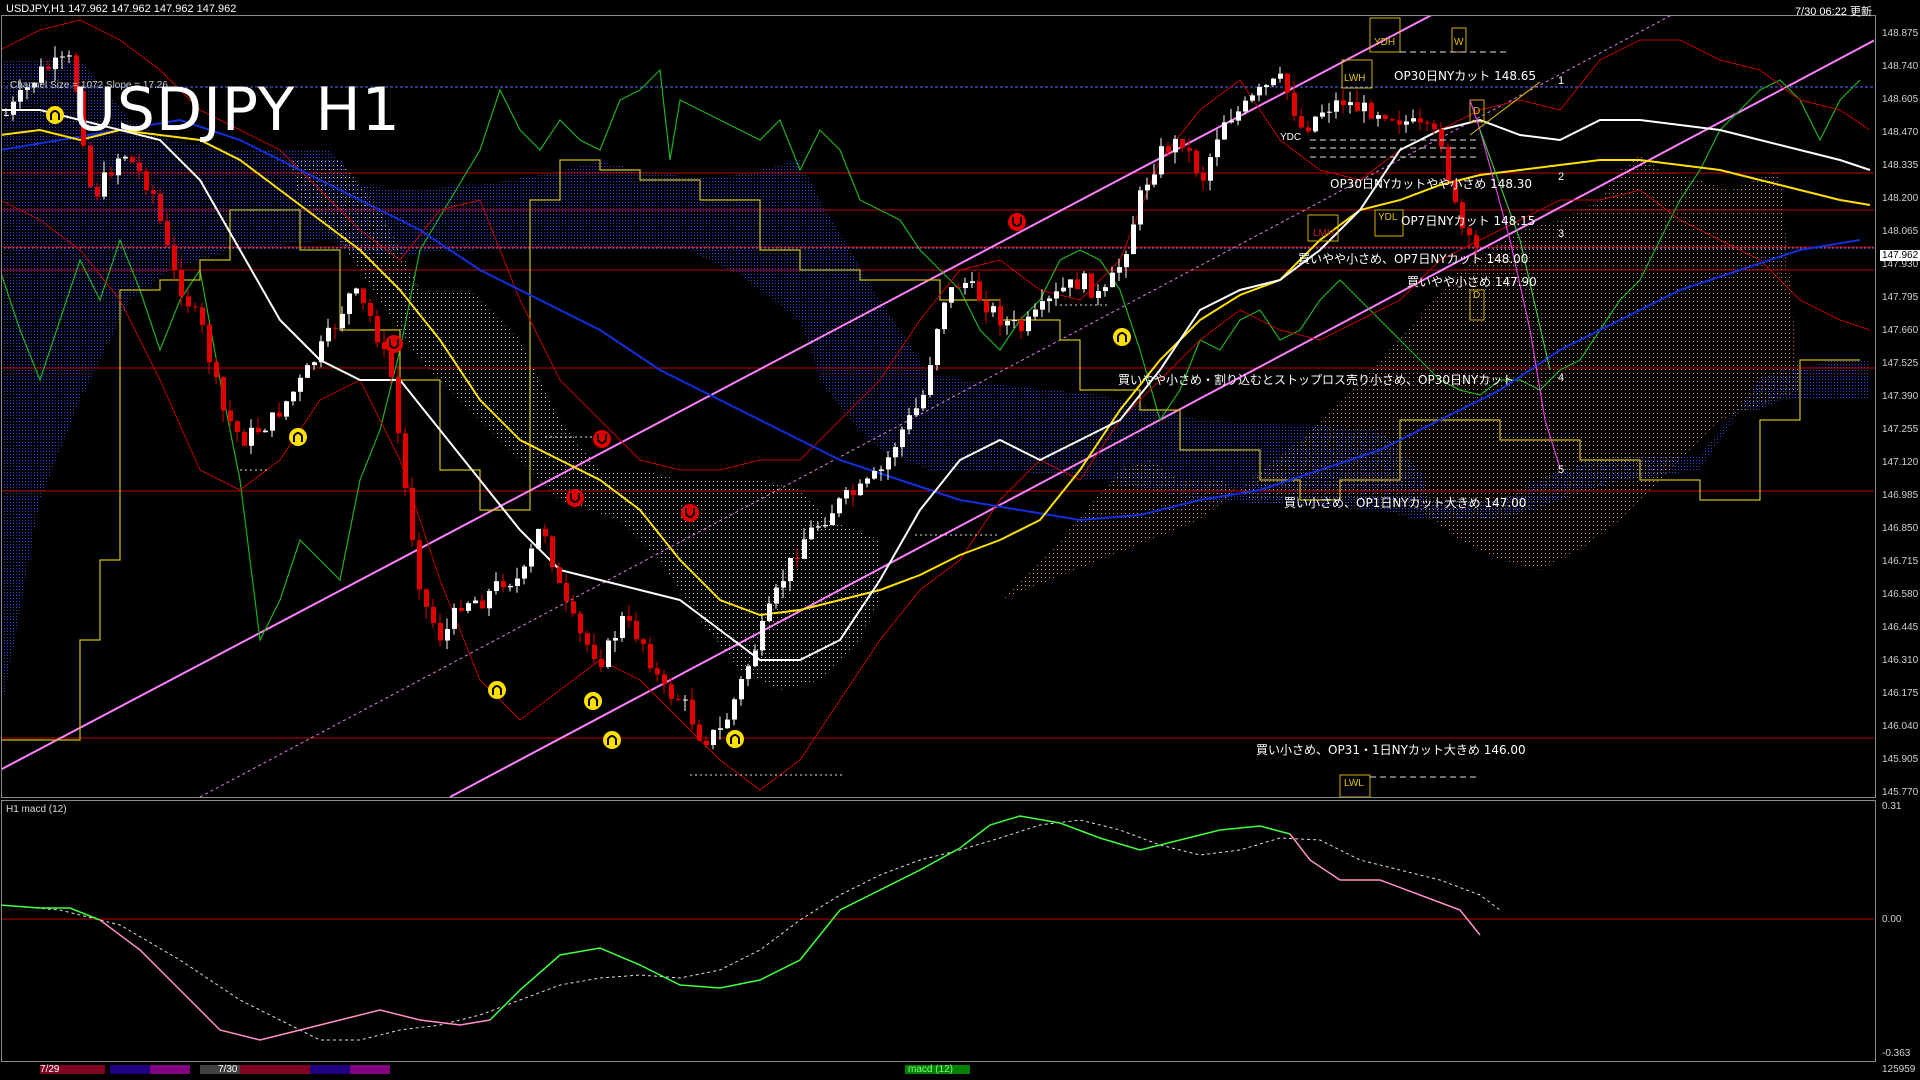  What do you see at coordinates (1900, 198) in the screenshot?
I see `price-axis-label: 148.200` at bounding box center [1900, 198].